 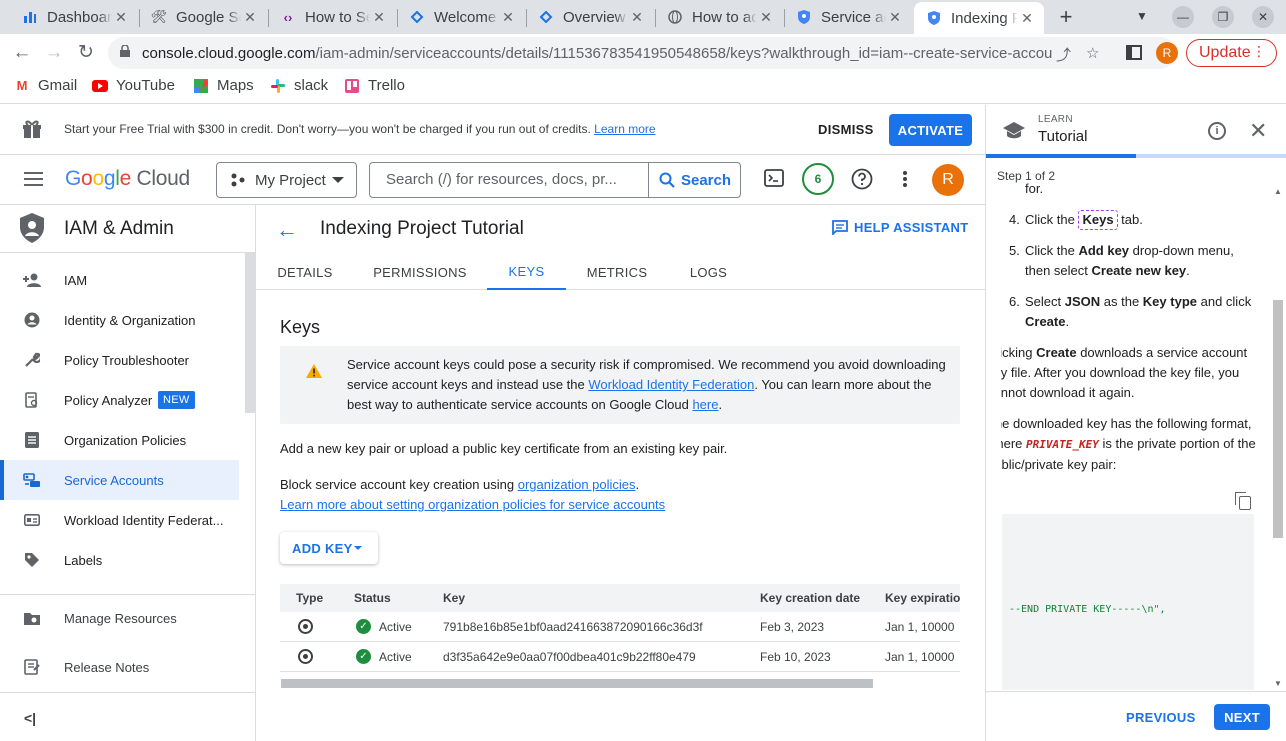 I want to click on tab-logs: LOGS, so click(x=708, y=272).